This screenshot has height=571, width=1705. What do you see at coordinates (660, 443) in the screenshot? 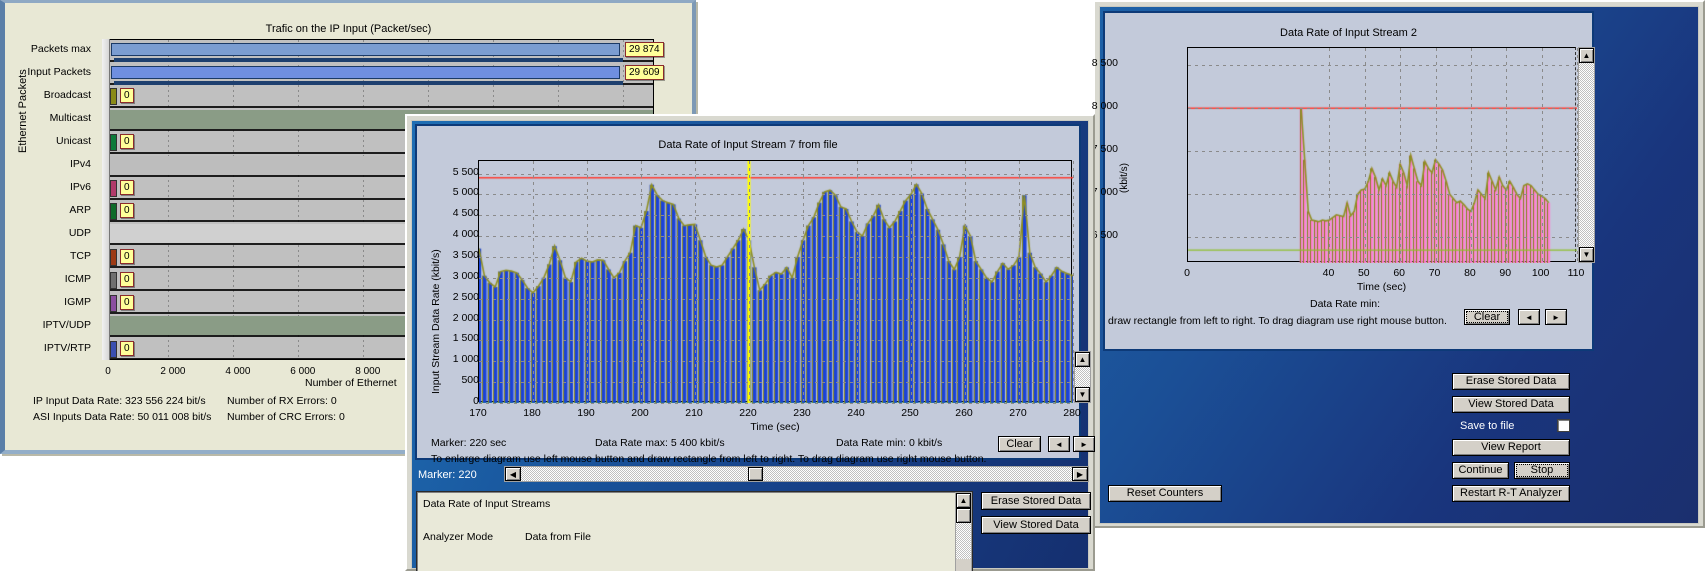
I see `stream7-data-rate-max-label: Data Rate max: 5 400 kbit/s` at bounding box center [660, 443].